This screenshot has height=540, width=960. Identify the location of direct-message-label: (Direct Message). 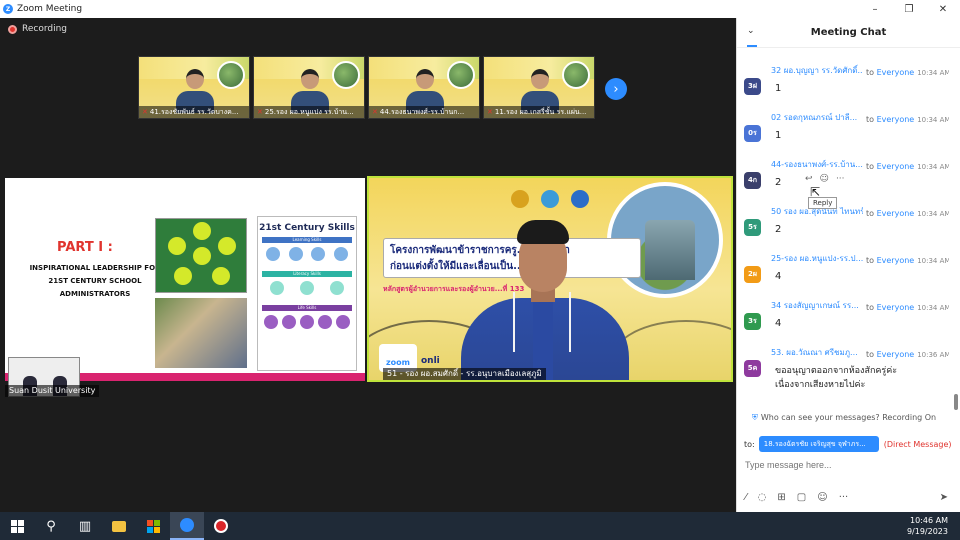
(917, 444).